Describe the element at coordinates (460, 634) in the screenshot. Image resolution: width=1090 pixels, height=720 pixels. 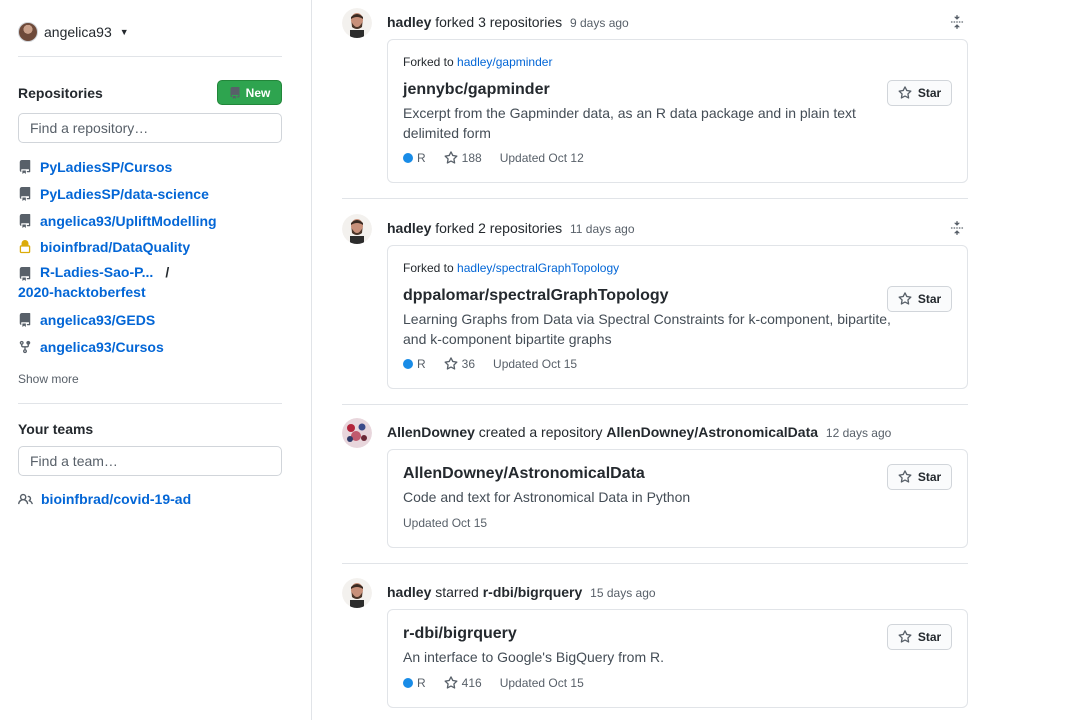
I see `repo-title-link: r-dbi/bigrquery` at that location.